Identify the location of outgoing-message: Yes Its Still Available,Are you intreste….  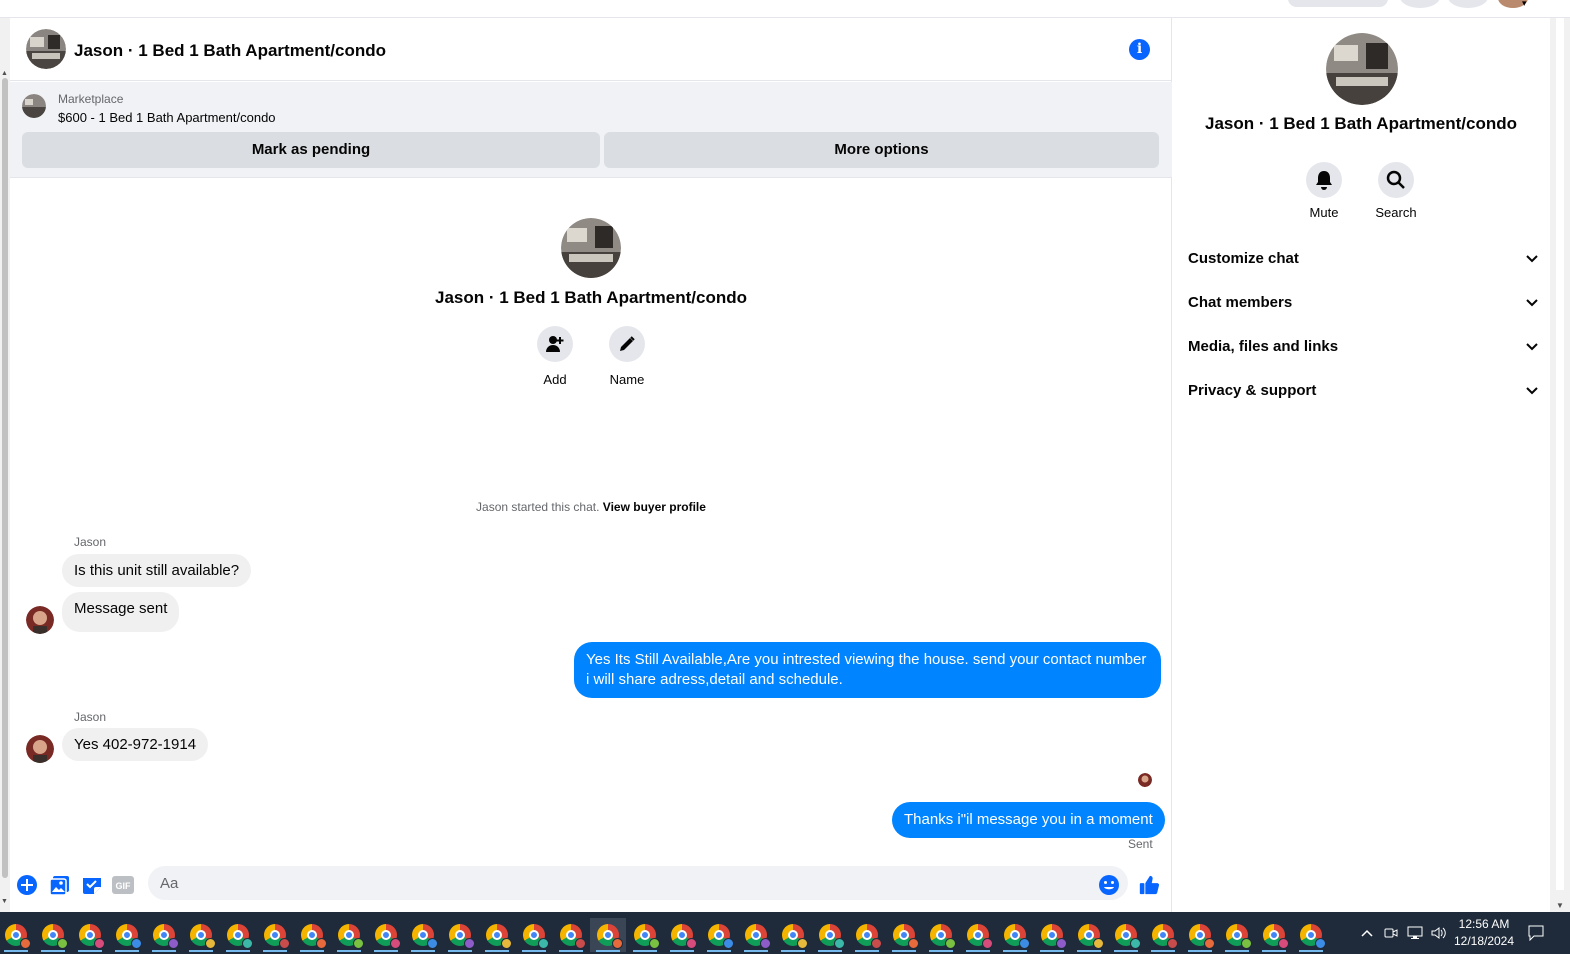
(867, 670).